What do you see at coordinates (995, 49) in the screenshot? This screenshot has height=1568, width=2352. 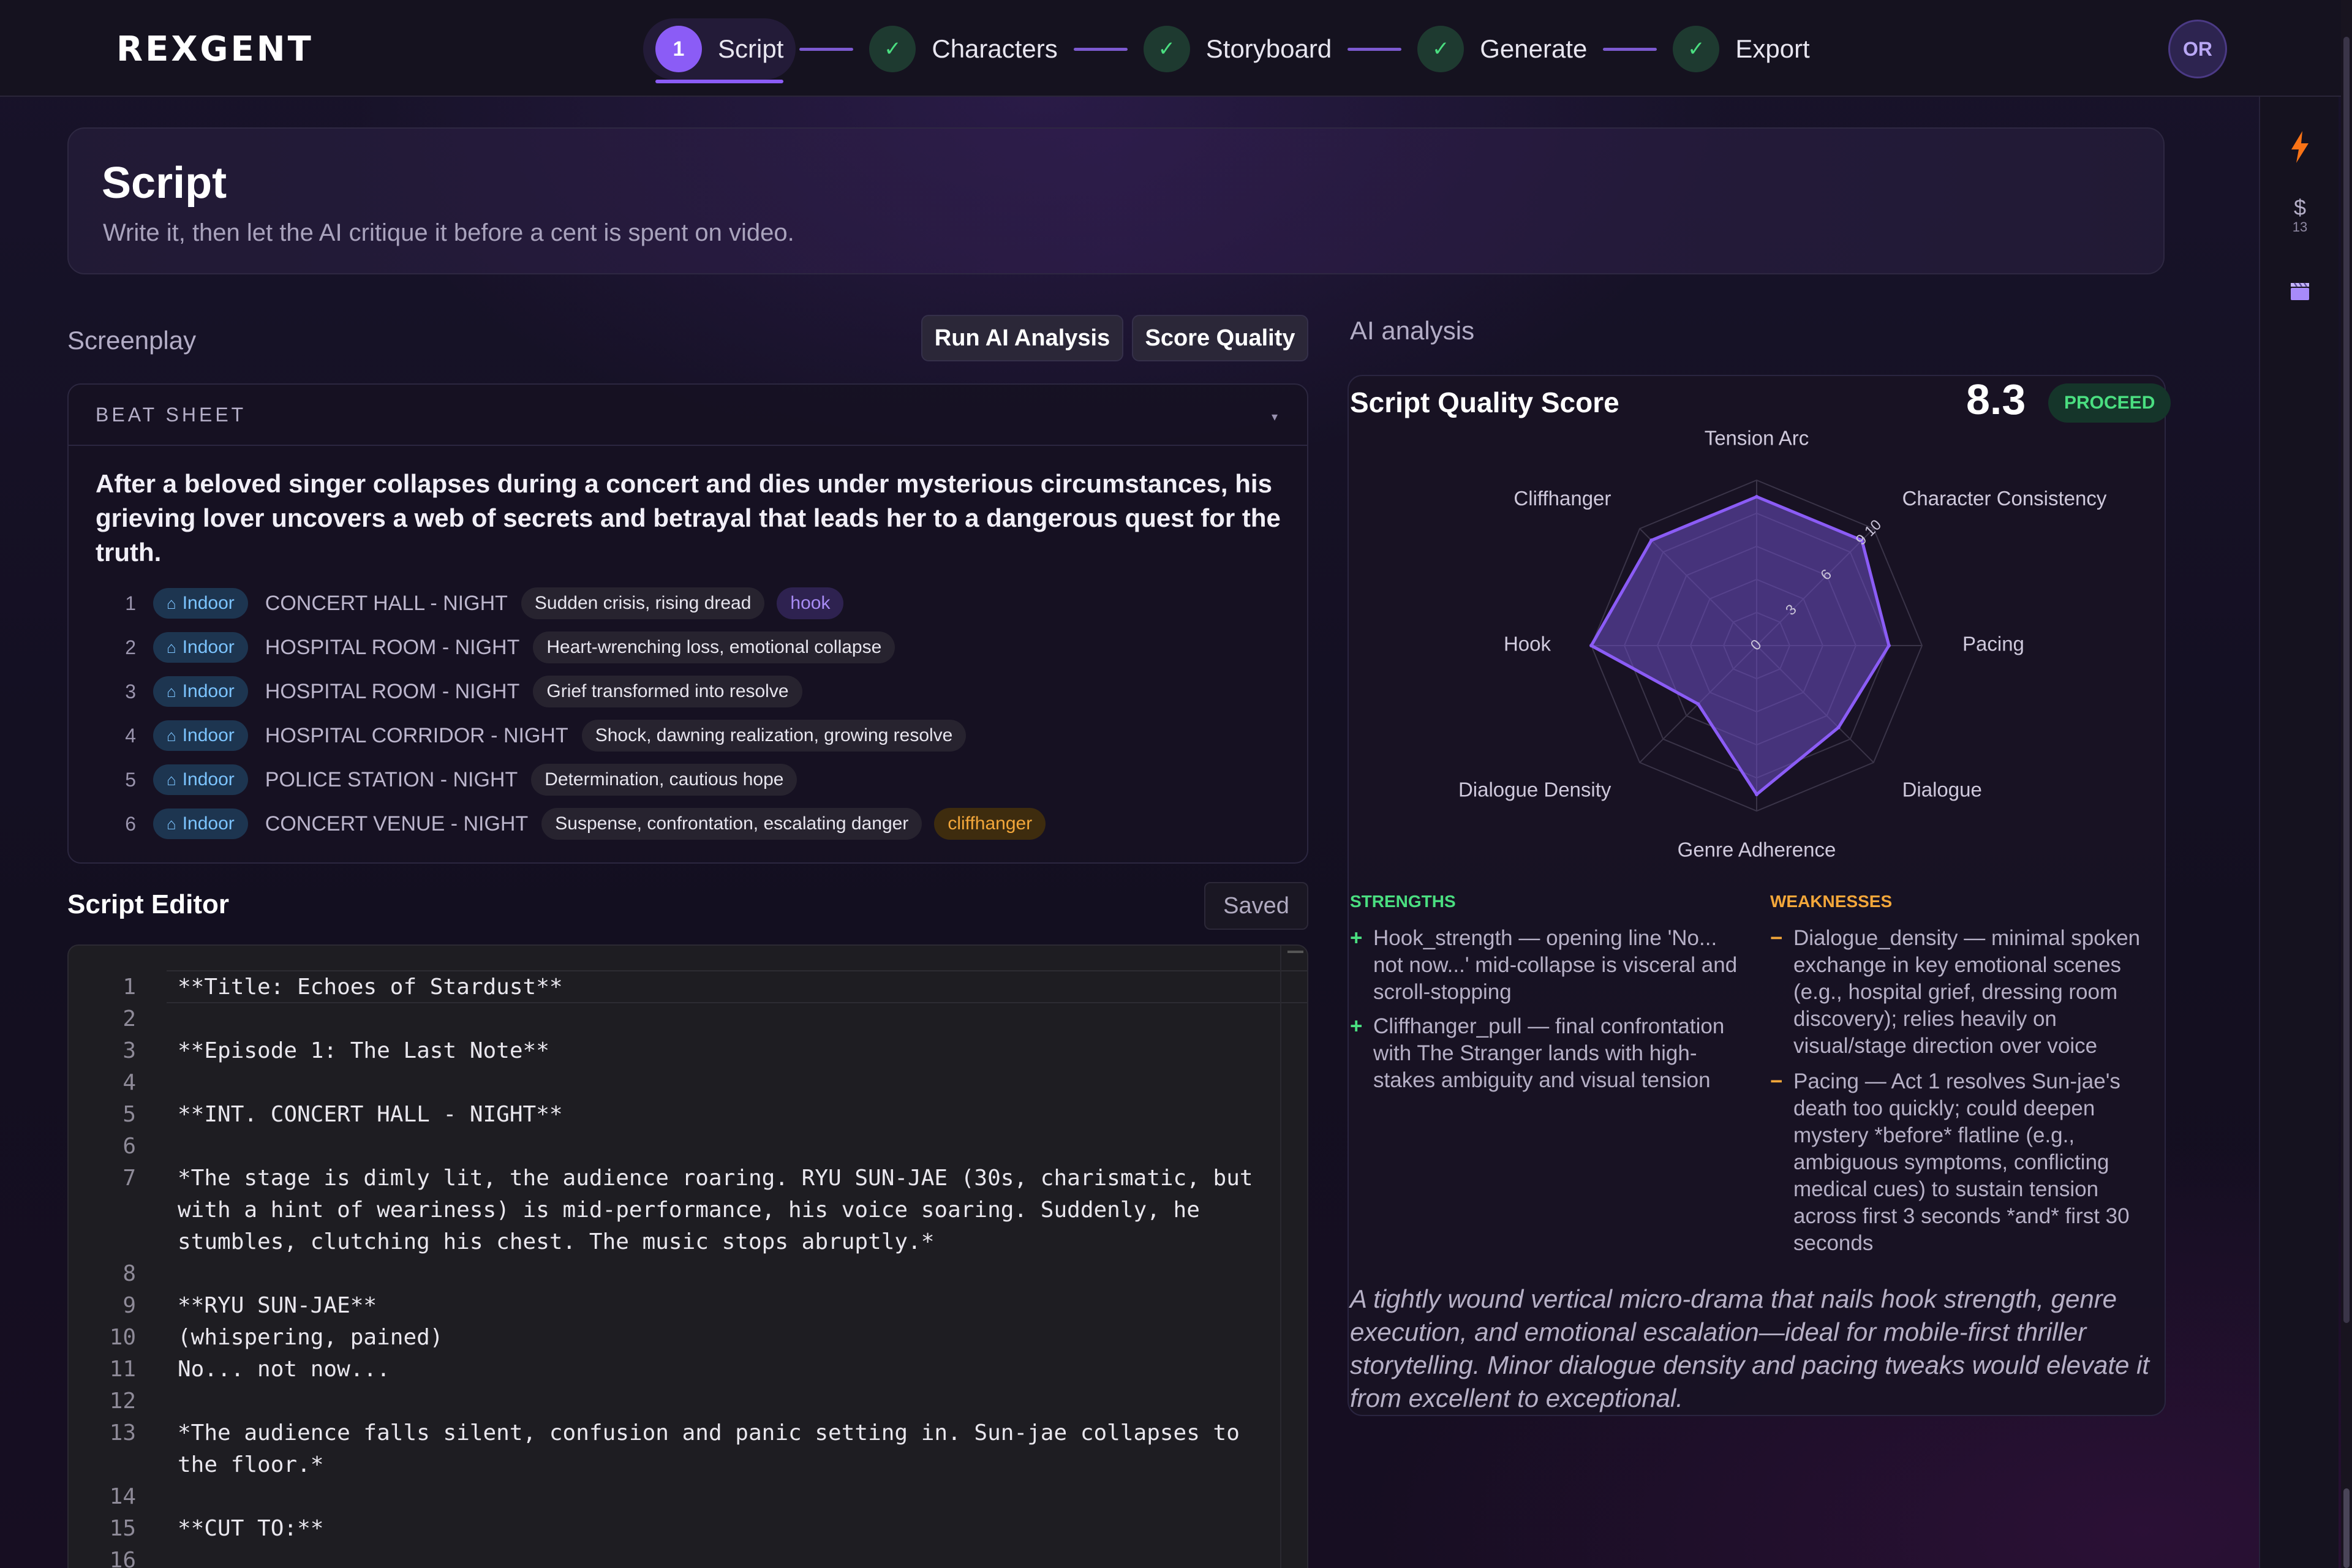 I see `step-label: Characters` at bounding box center [995, 49].